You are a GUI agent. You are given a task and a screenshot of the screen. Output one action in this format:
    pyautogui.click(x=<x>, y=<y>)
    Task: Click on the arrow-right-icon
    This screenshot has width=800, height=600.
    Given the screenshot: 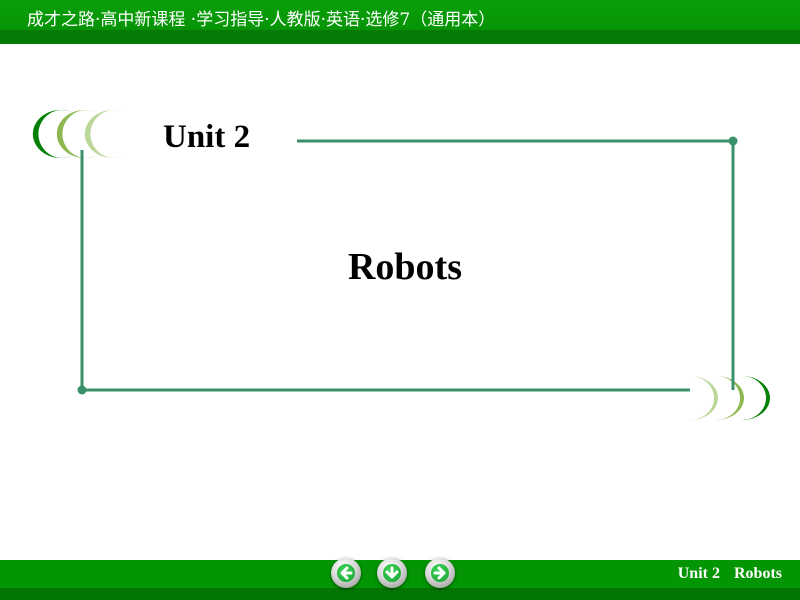 What is the action you would take?
    pyautogui.click(x=440, y=573)
    